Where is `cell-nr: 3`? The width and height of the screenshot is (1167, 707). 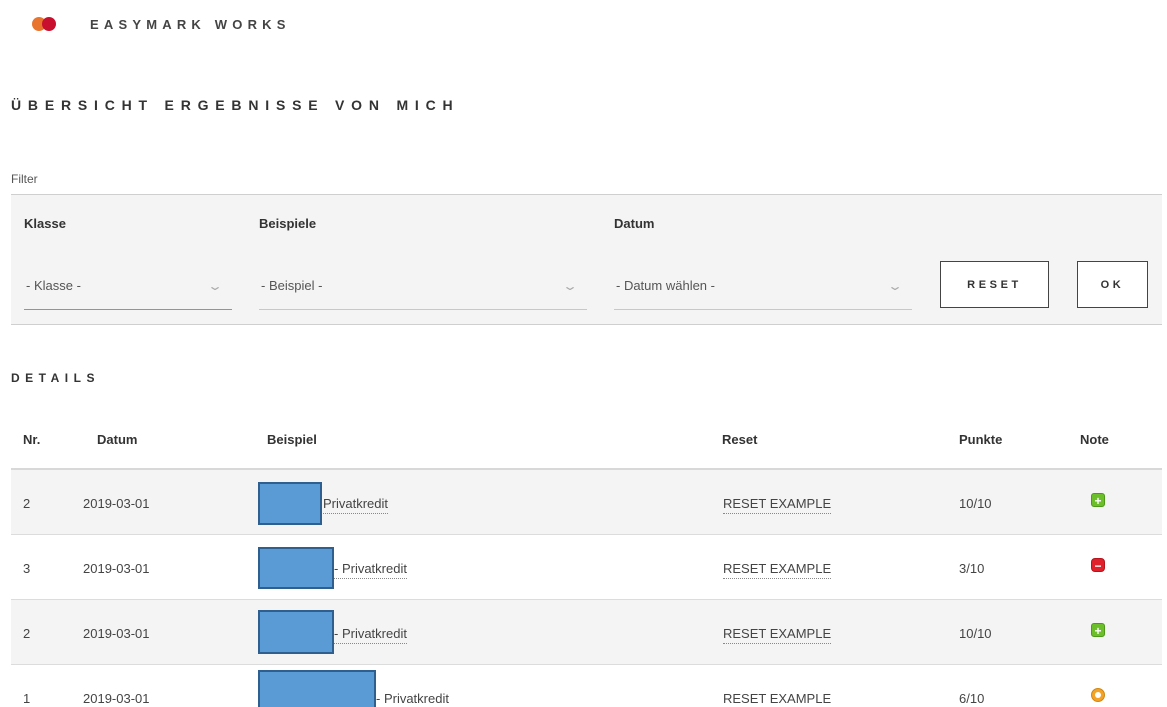
cell-nr: 3 is located at coordinates (27, 568).